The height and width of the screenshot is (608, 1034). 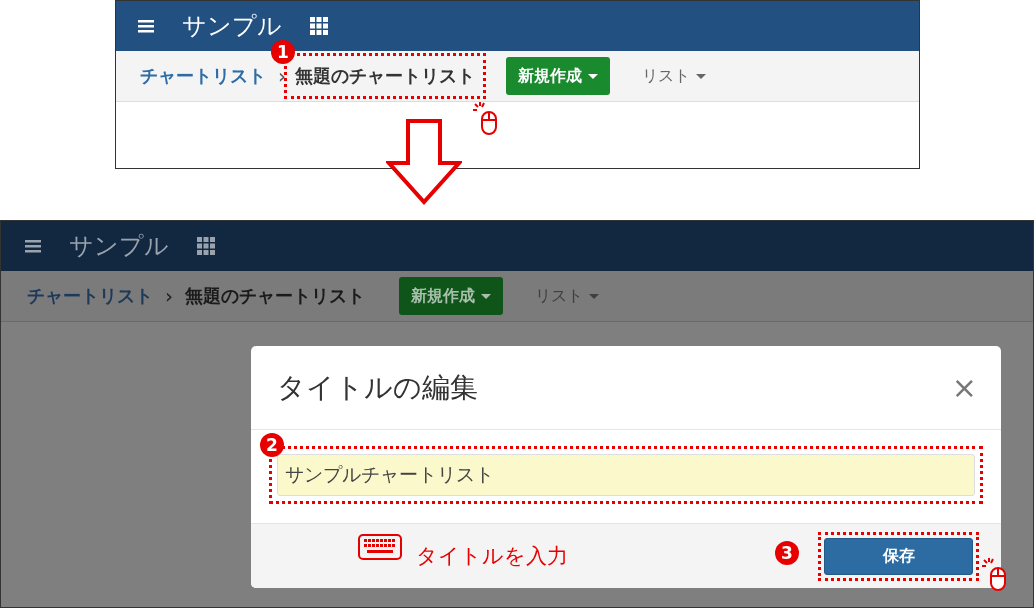 What do you see at coordinates (626, 475) in the screenshot?
I see `title-input: サンプルチャートリスト` at bounding box center [626, 475].